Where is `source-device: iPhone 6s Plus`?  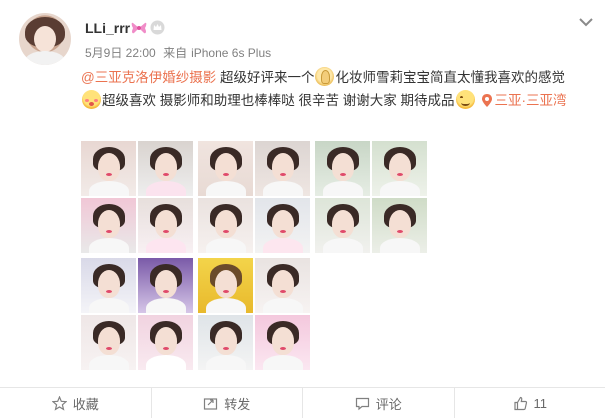 source-device: iPhone 6s Plus is located at coordinates (231, 53).